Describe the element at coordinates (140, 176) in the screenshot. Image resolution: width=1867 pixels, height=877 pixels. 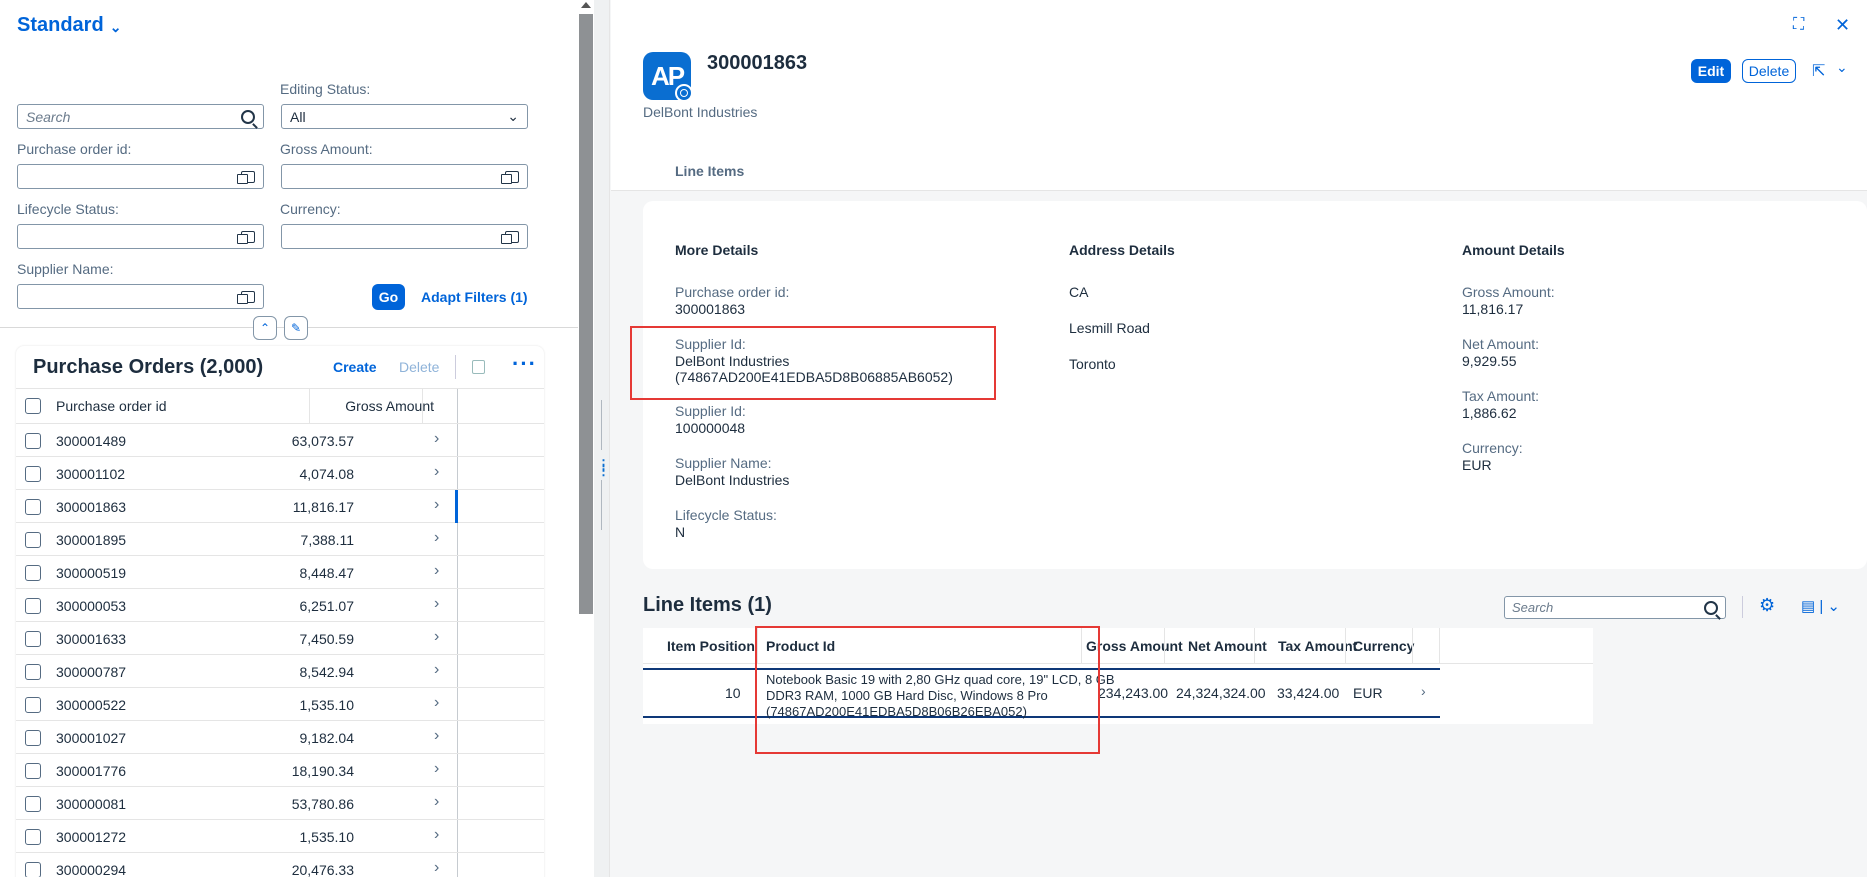
I see `po-id-input` at that location.